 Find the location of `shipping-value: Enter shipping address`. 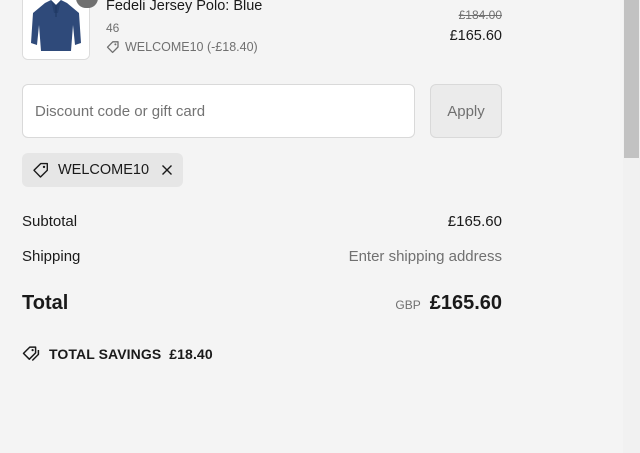

shipping-value: Enter shipping address is located at coordinates (425, 256).